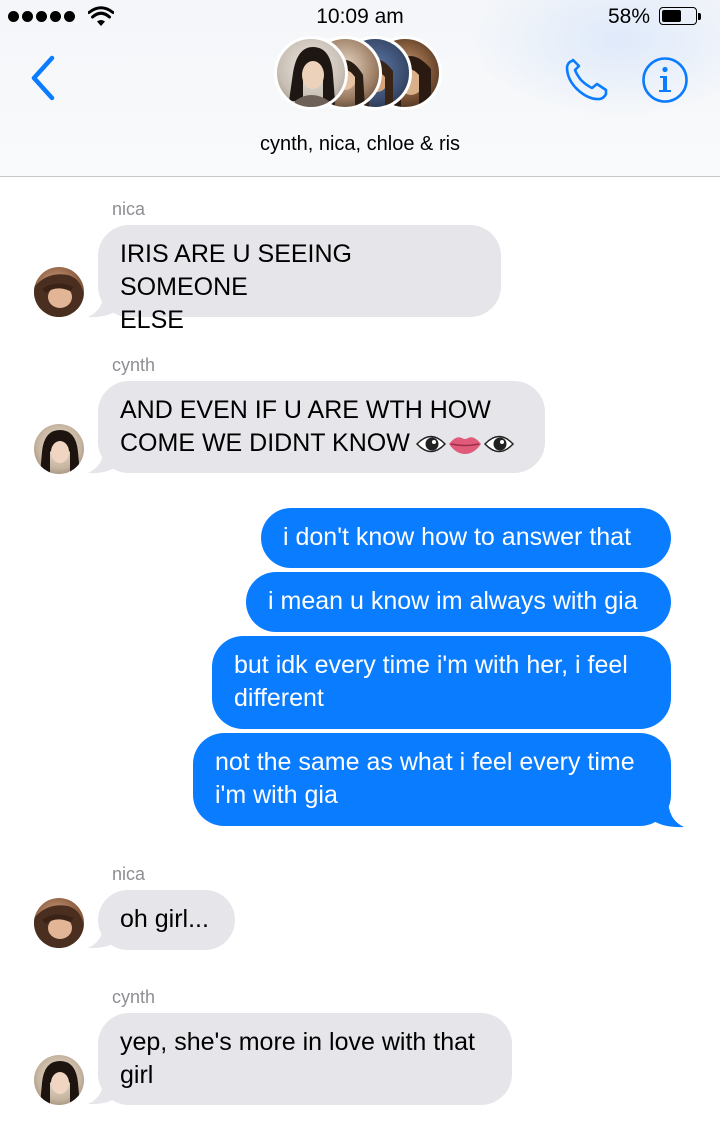 The height and width of the screenshot is (1135, 720). What do you see at coordinates (458, 602) in the screenshot?
I see `message-bubble: i mean u know im always with gia` at bounding box center [458, 602].